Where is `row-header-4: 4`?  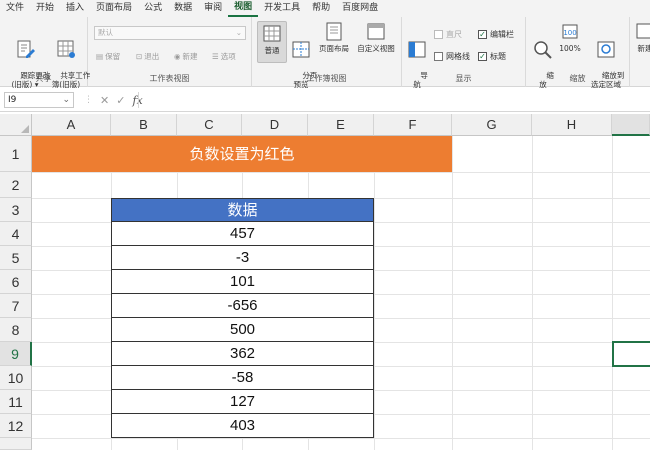
row-header-4: 4 is located at coordinates (16, 234).